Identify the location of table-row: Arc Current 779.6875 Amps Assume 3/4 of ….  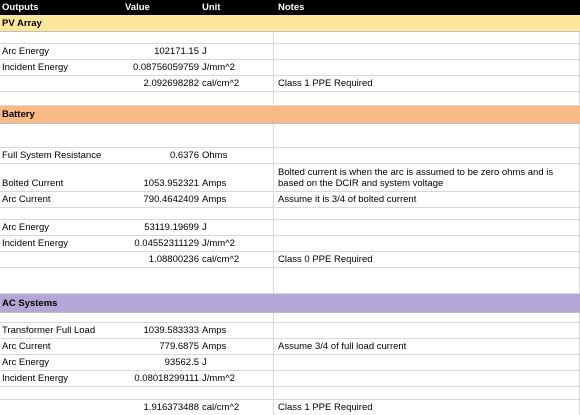
(290, 347).